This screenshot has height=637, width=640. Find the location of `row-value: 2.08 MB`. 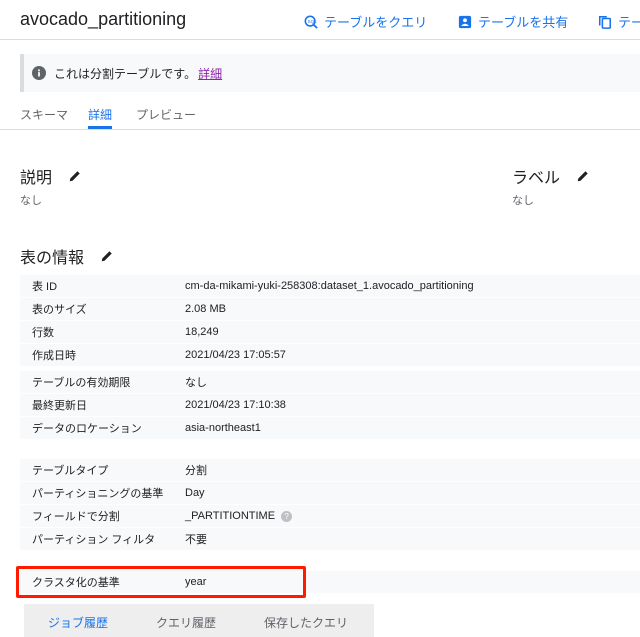

row-value: 2.08 MB is located at coordinates (205, 309).